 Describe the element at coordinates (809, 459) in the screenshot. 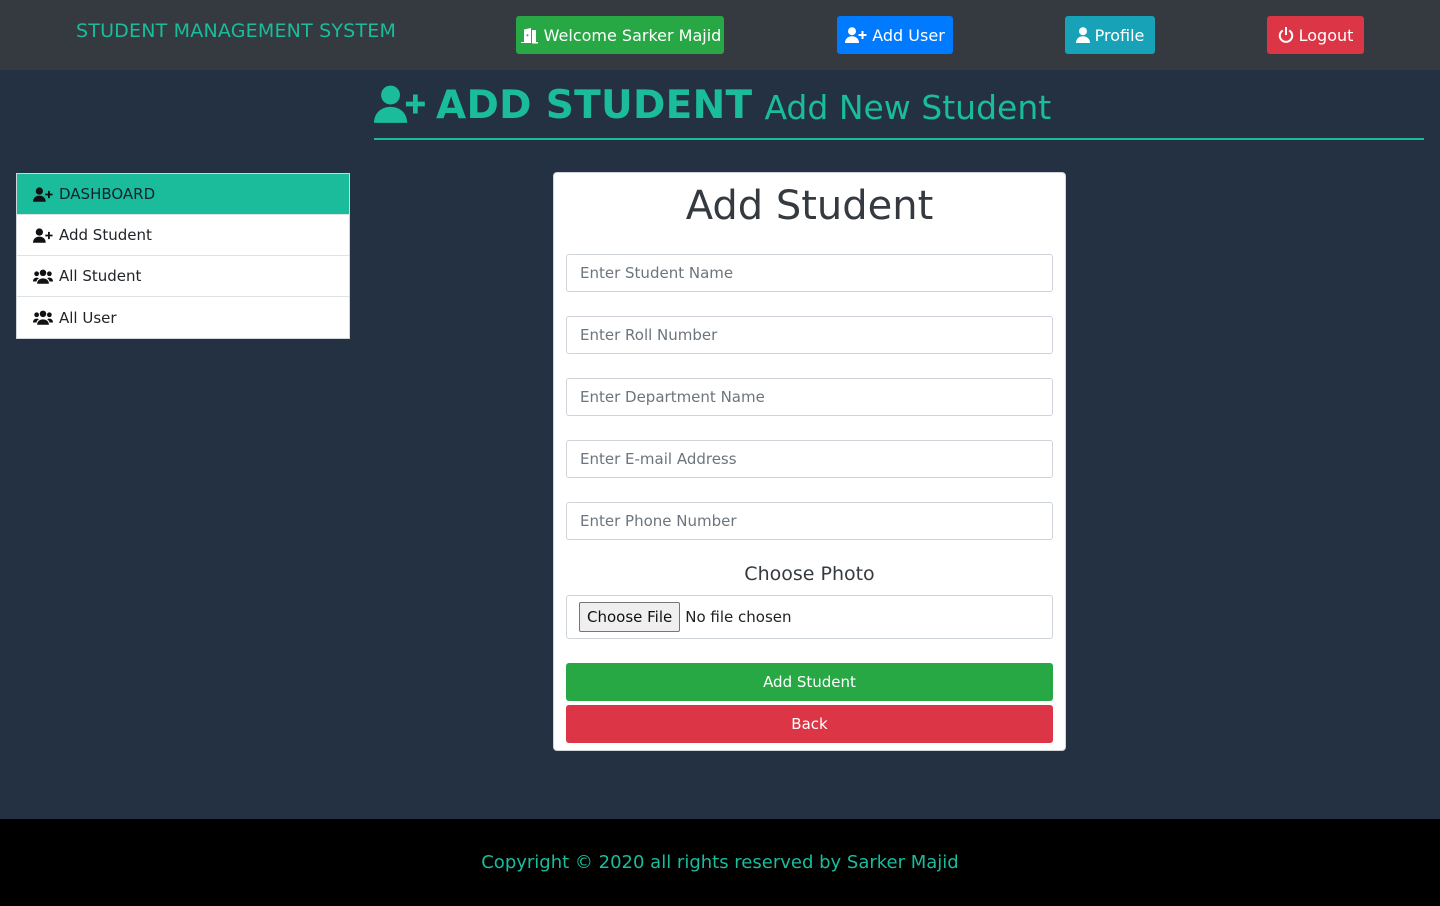

I see `email-input` at that location.